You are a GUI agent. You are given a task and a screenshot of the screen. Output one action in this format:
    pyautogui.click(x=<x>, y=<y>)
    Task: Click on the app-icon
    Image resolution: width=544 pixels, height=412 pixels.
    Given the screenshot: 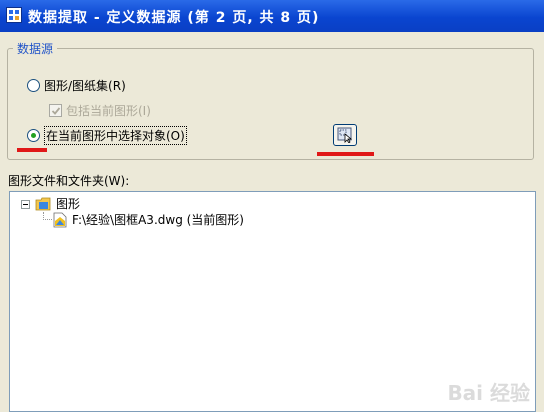 What is the action you would take?
    pyautogui.click(x=14, y=15)
    